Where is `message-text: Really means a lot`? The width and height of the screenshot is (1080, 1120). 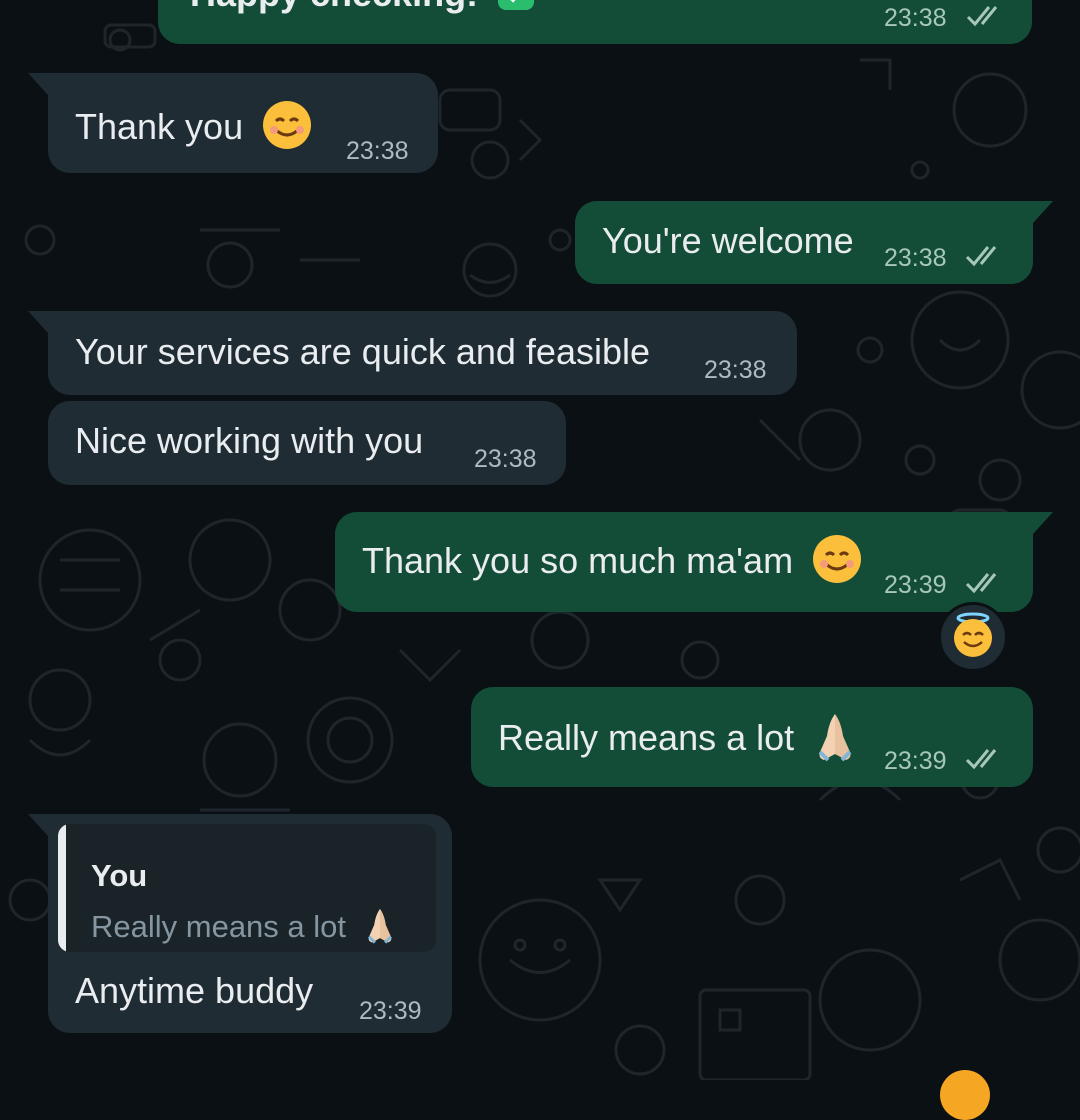
message-text: Really means a lot is located at coordinates (646, 738).